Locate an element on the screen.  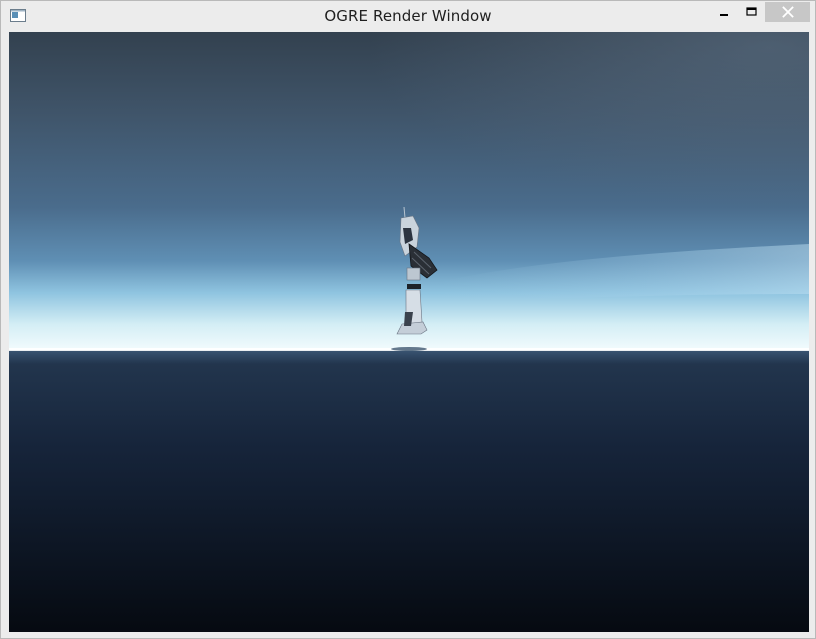
close-button is located at coordinates (787, 12).